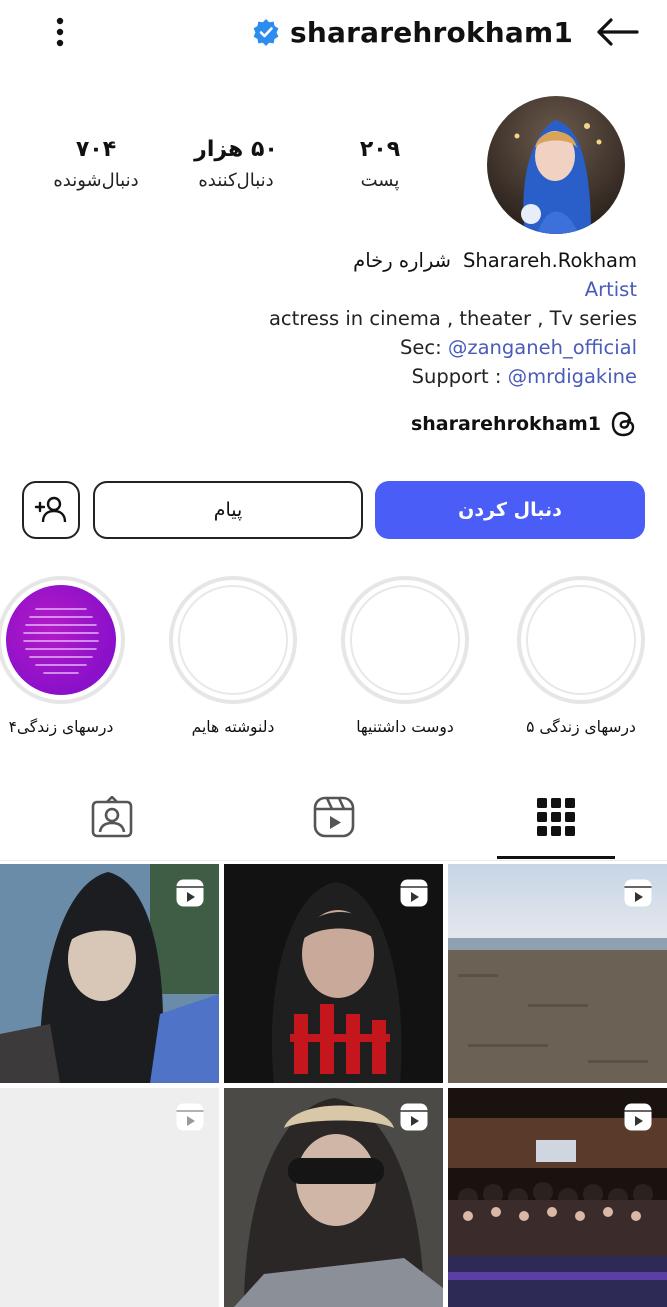 Image resolution: width=667 pixels, height=1307 pixels. I want to click on add-user-icon, so click(50, 509).